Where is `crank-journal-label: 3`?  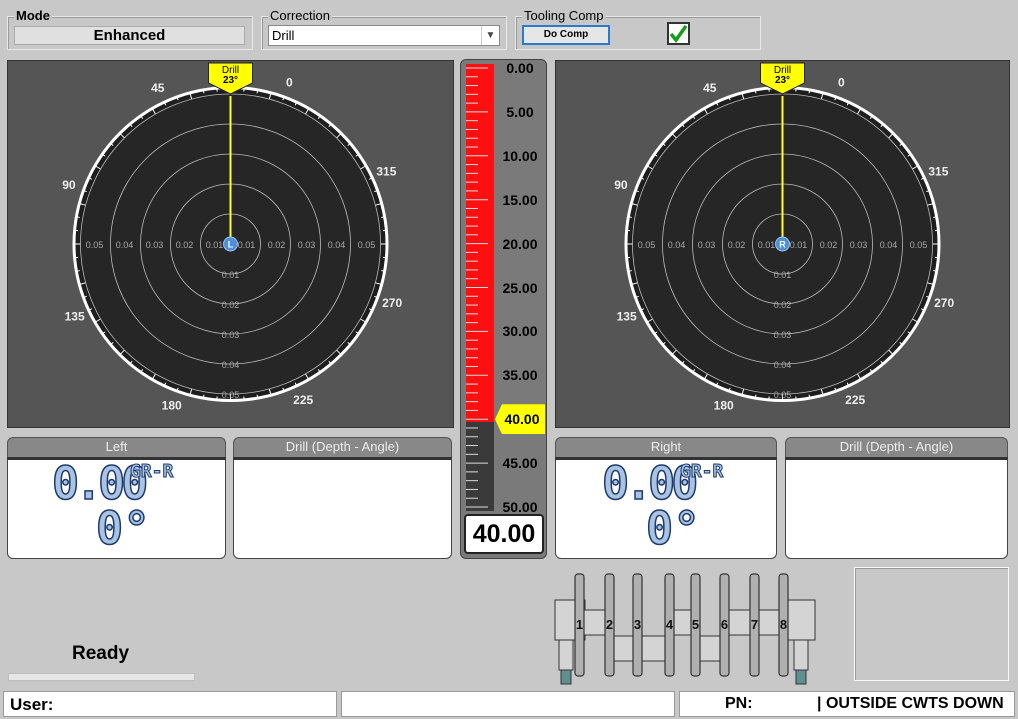
crank-journal-label: 3 is located at coordinates (637, 624).